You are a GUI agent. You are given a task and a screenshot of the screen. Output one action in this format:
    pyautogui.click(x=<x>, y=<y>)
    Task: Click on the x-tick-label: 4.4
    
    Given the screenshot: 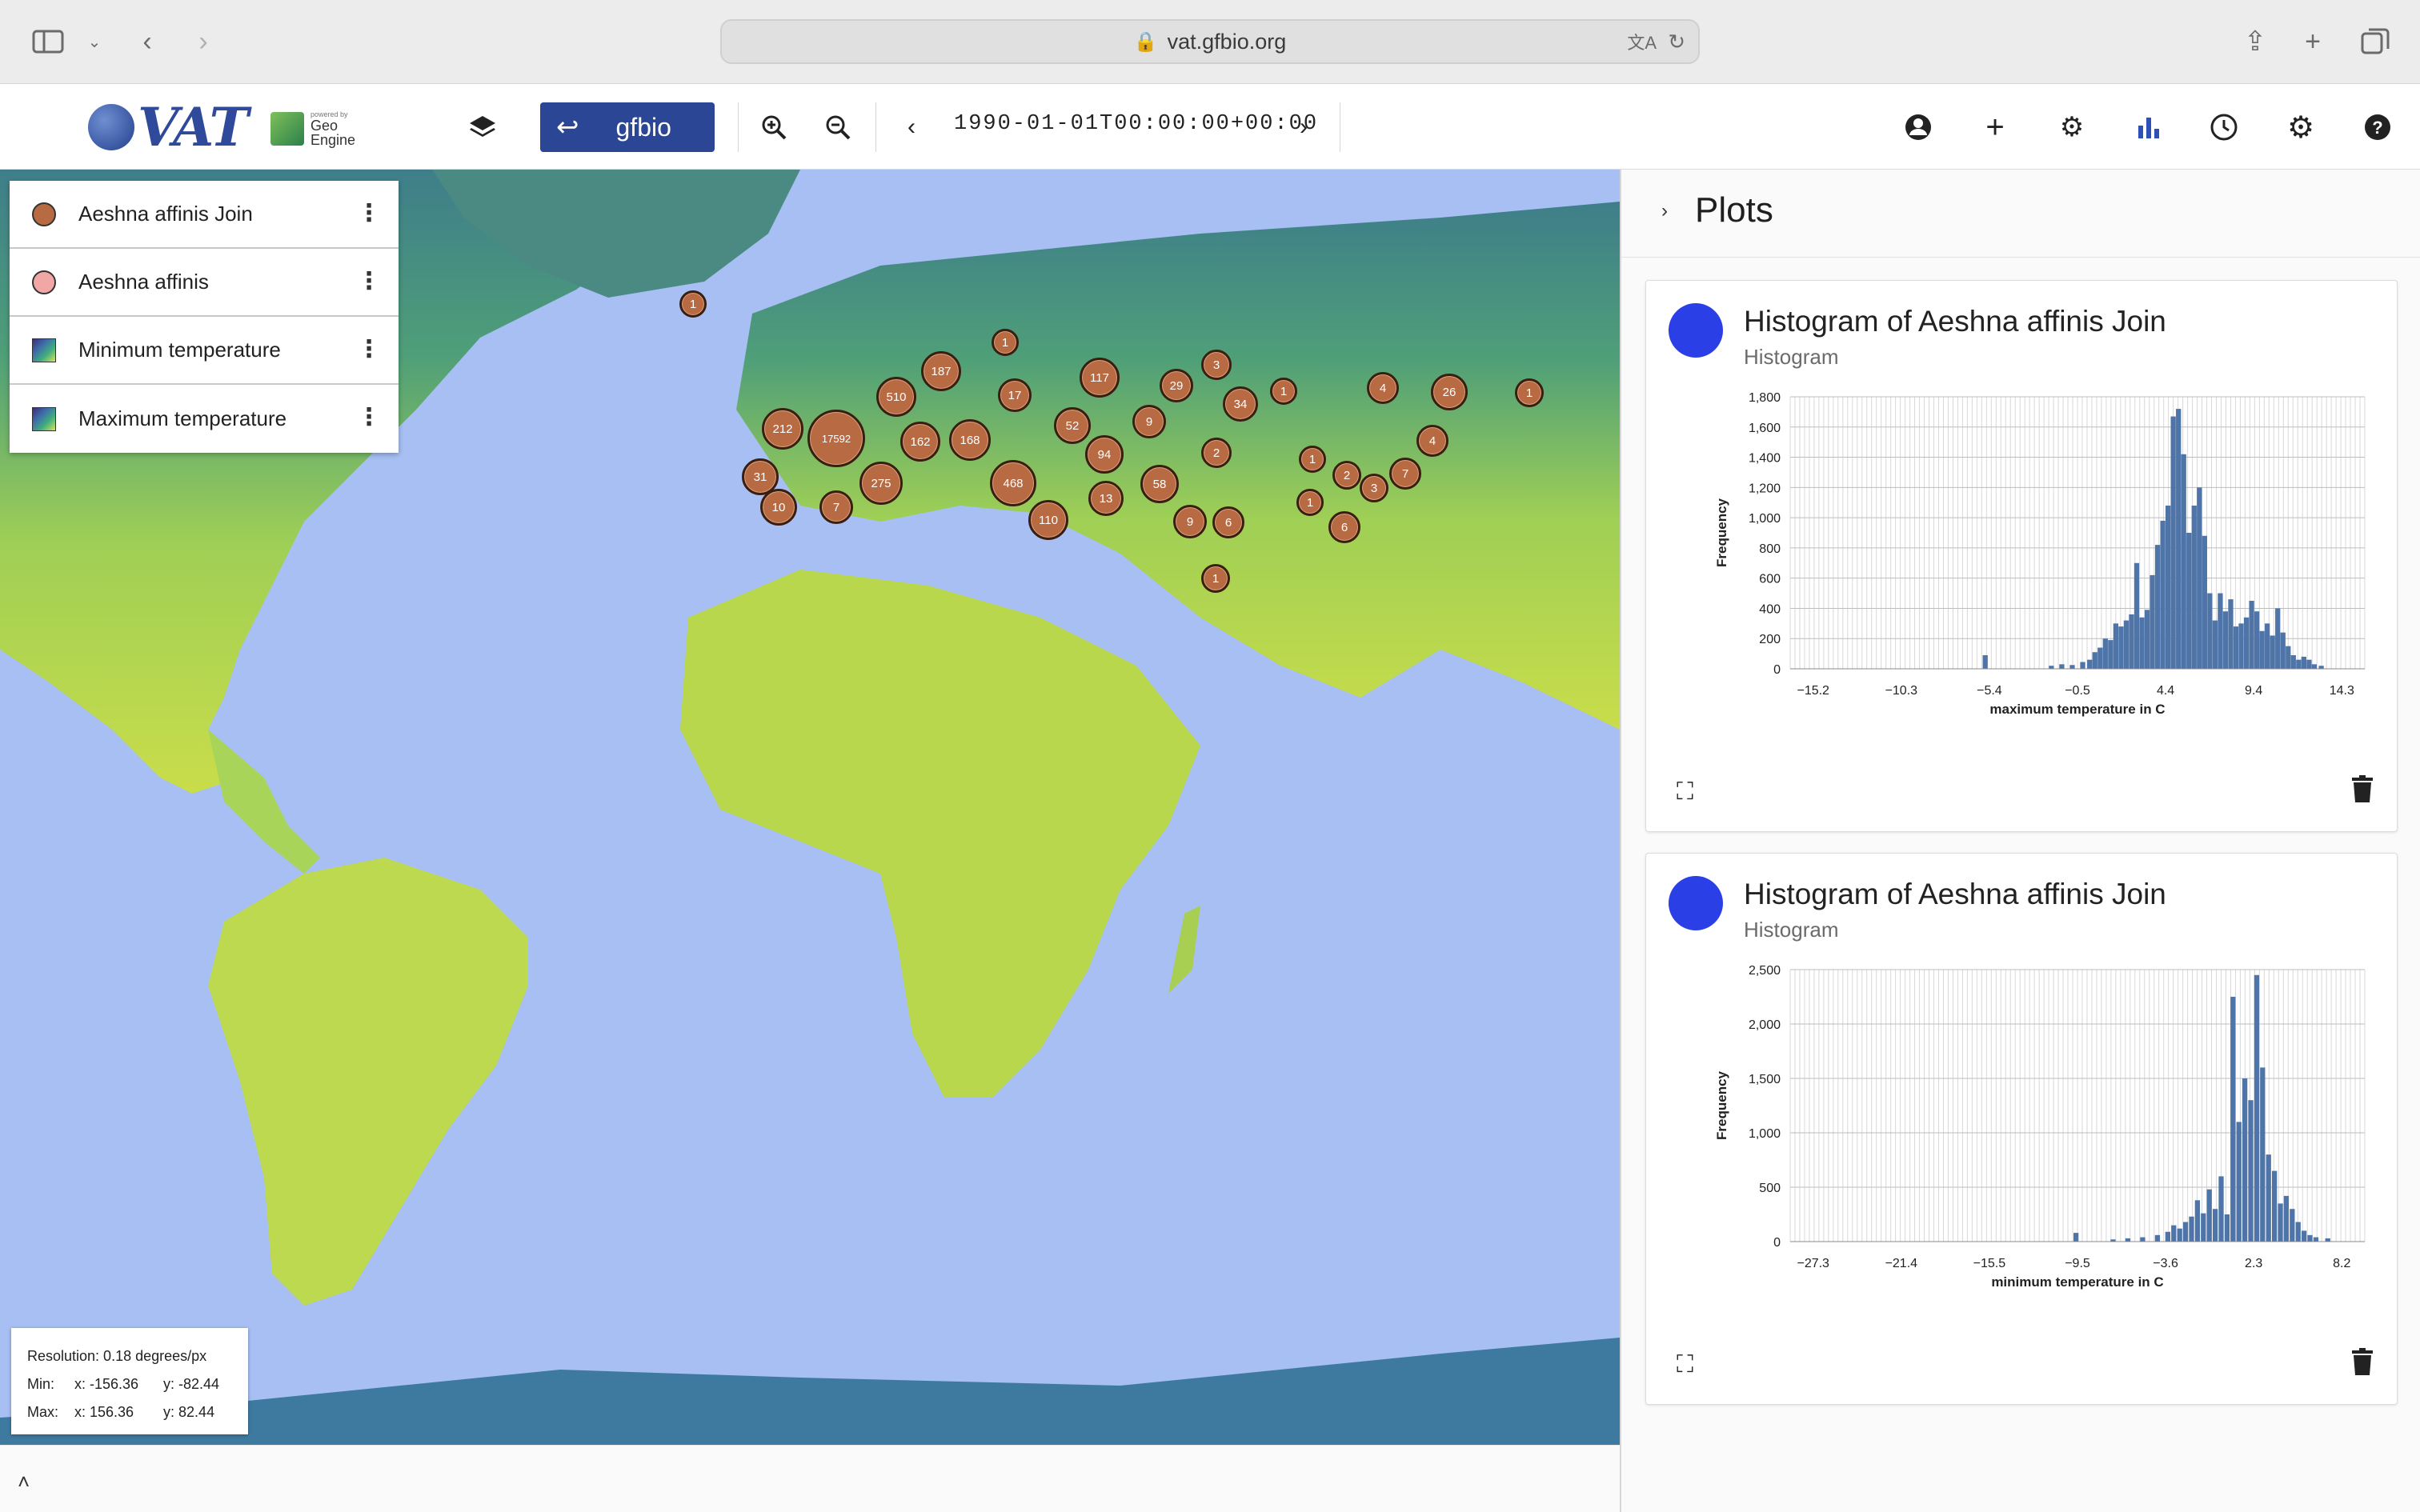 What is the action you would take?
    pyautogui.click(x=2165, y=691)
    